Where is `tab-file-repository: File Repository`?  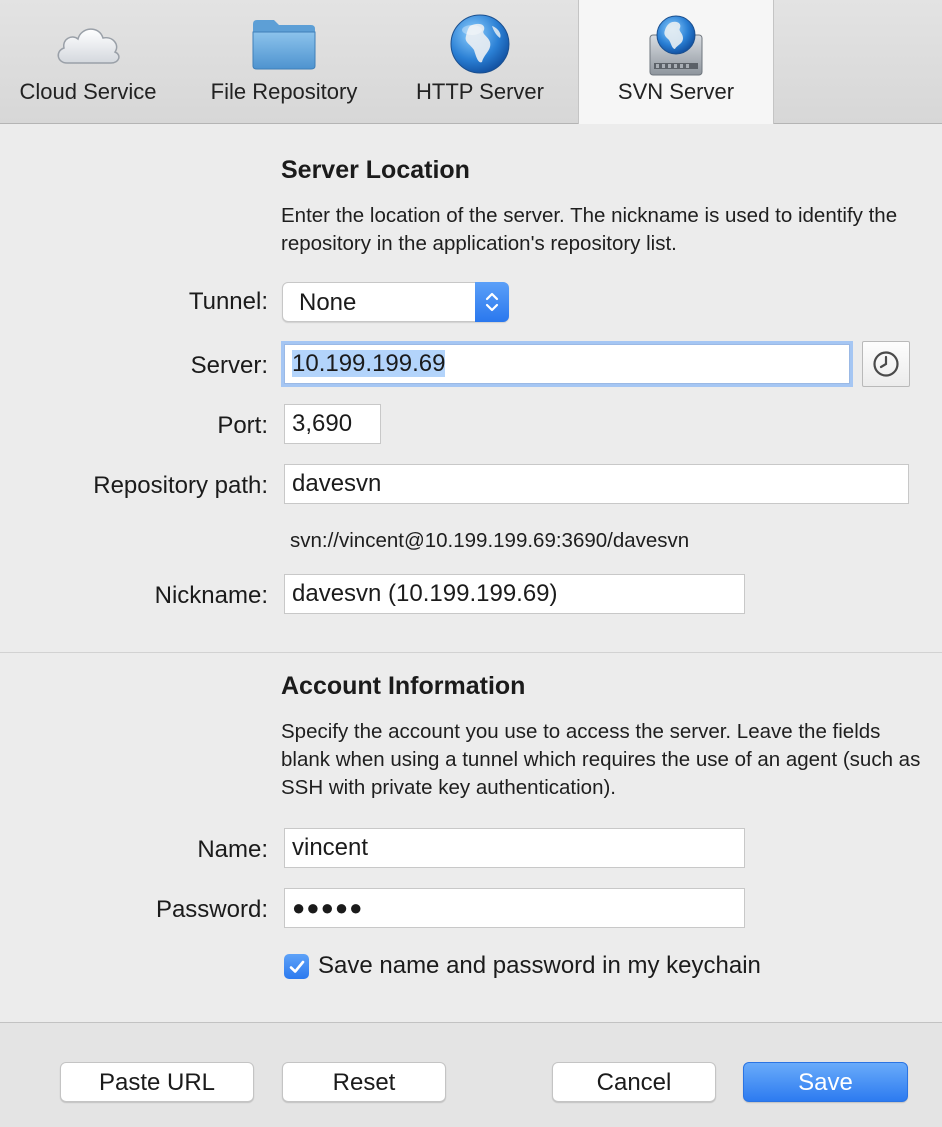 tab-file-repository: File Repository is located at coordinates (284, 61).